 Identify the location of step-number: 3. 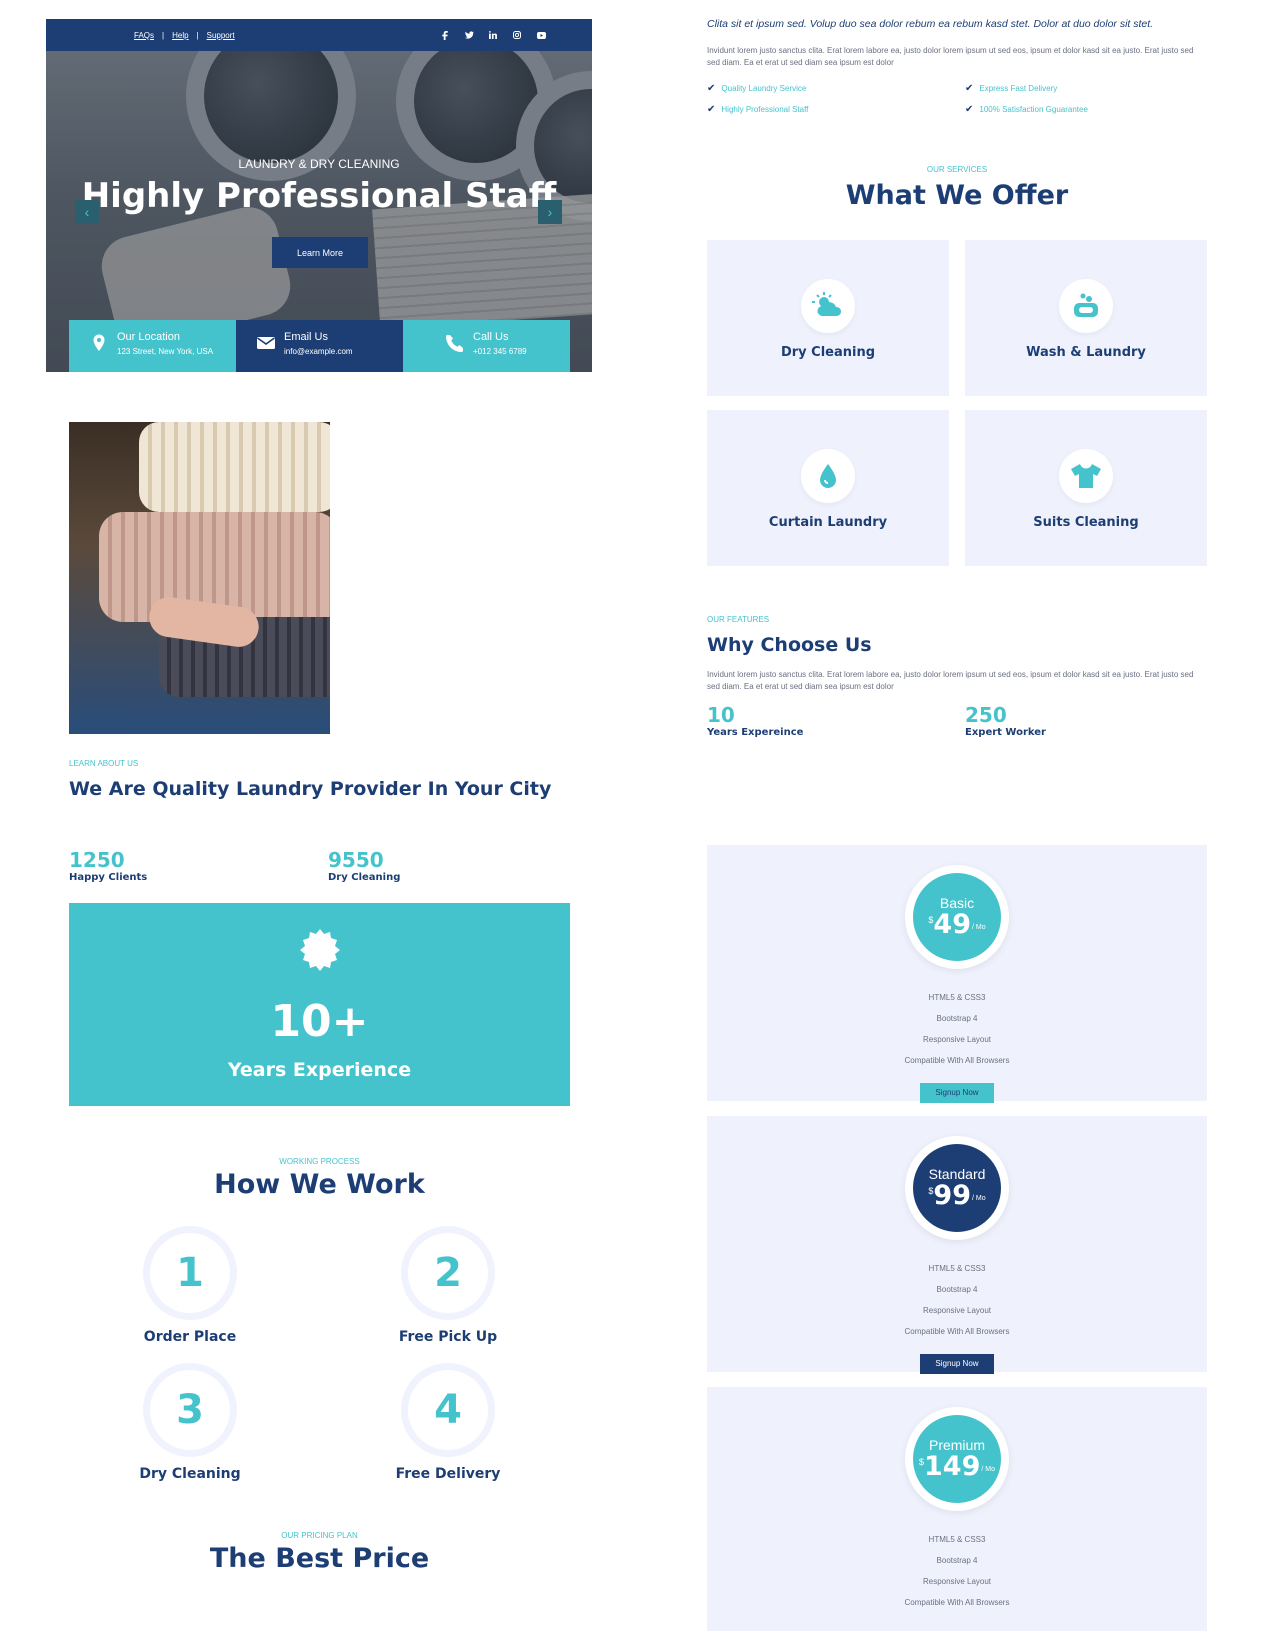
(190, 1410).